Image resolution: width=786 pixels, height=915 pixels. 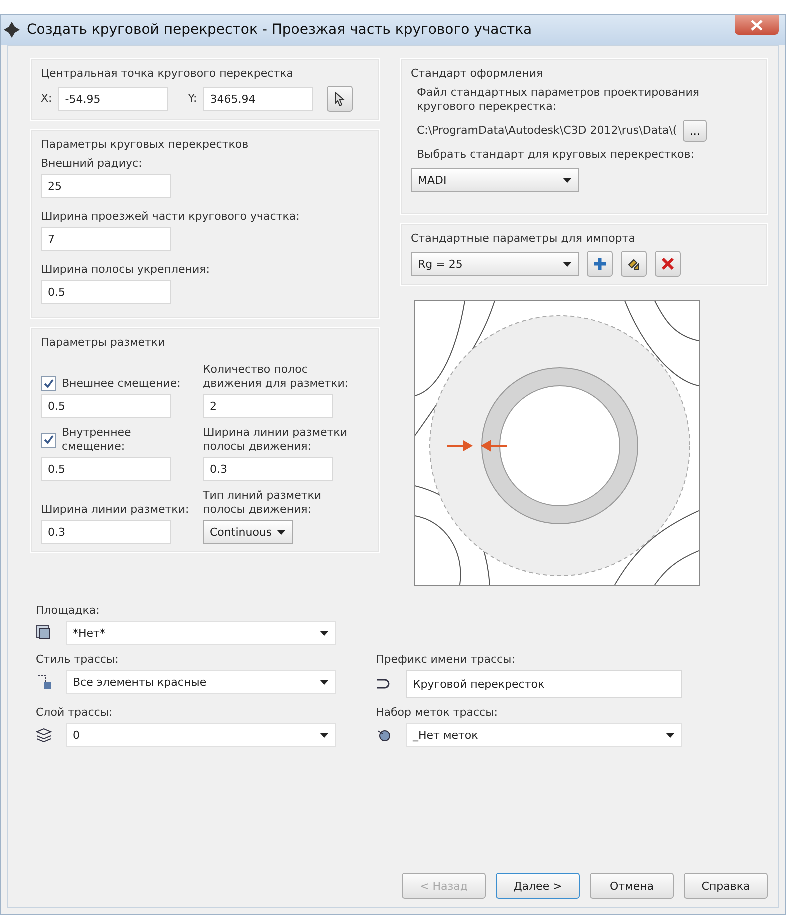 I want to click on dialog-button: Отмена, so click(x=632, y=886).